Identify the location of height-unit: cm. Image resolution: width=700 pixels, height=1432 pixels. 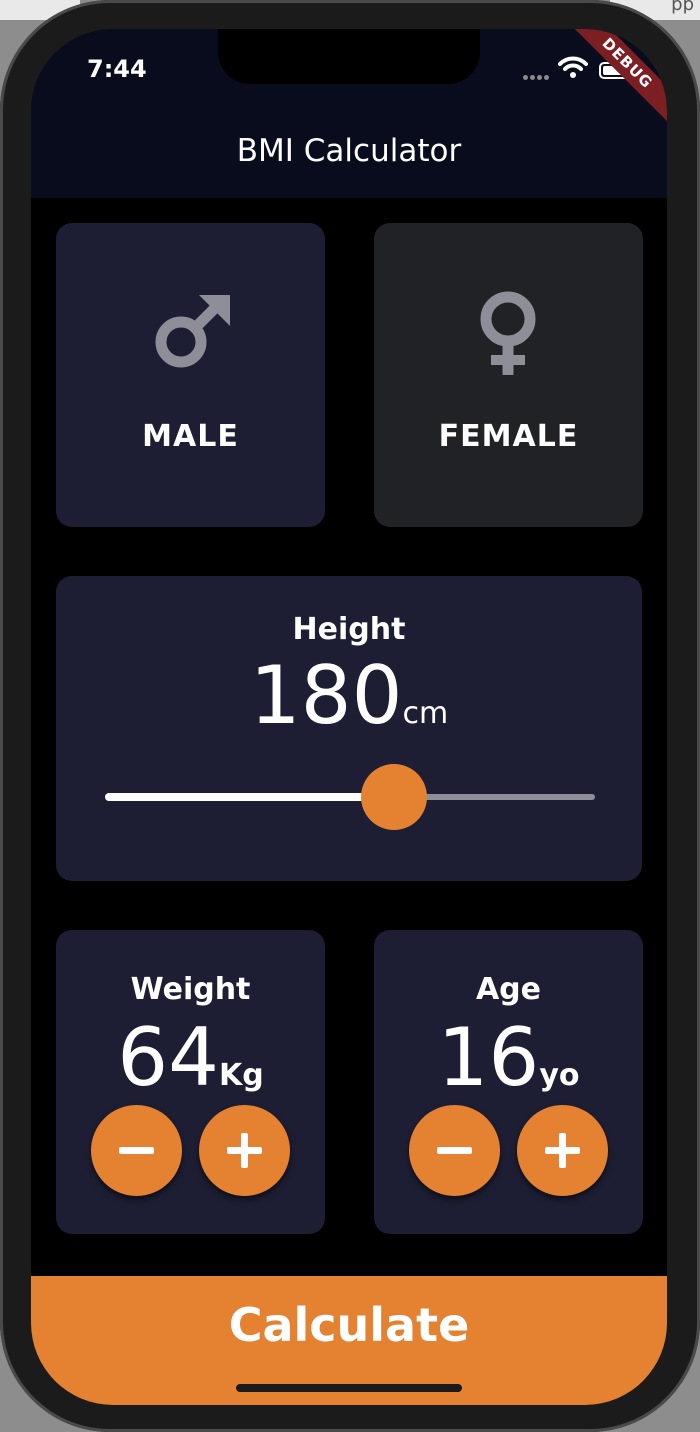
(425, 713).